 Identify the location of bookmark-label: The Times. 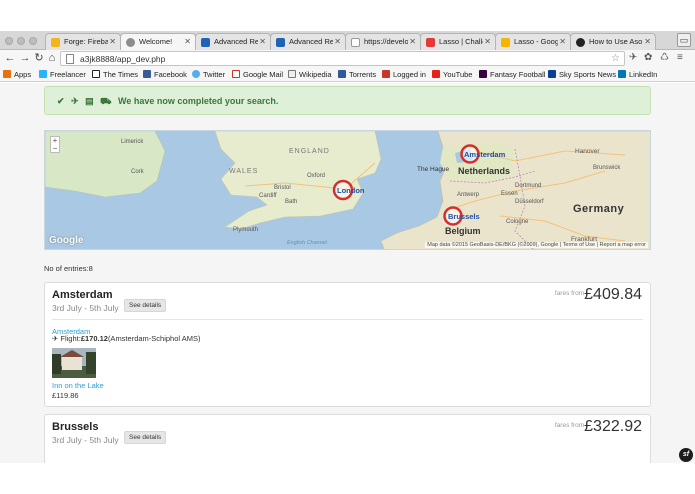
(121, 74).